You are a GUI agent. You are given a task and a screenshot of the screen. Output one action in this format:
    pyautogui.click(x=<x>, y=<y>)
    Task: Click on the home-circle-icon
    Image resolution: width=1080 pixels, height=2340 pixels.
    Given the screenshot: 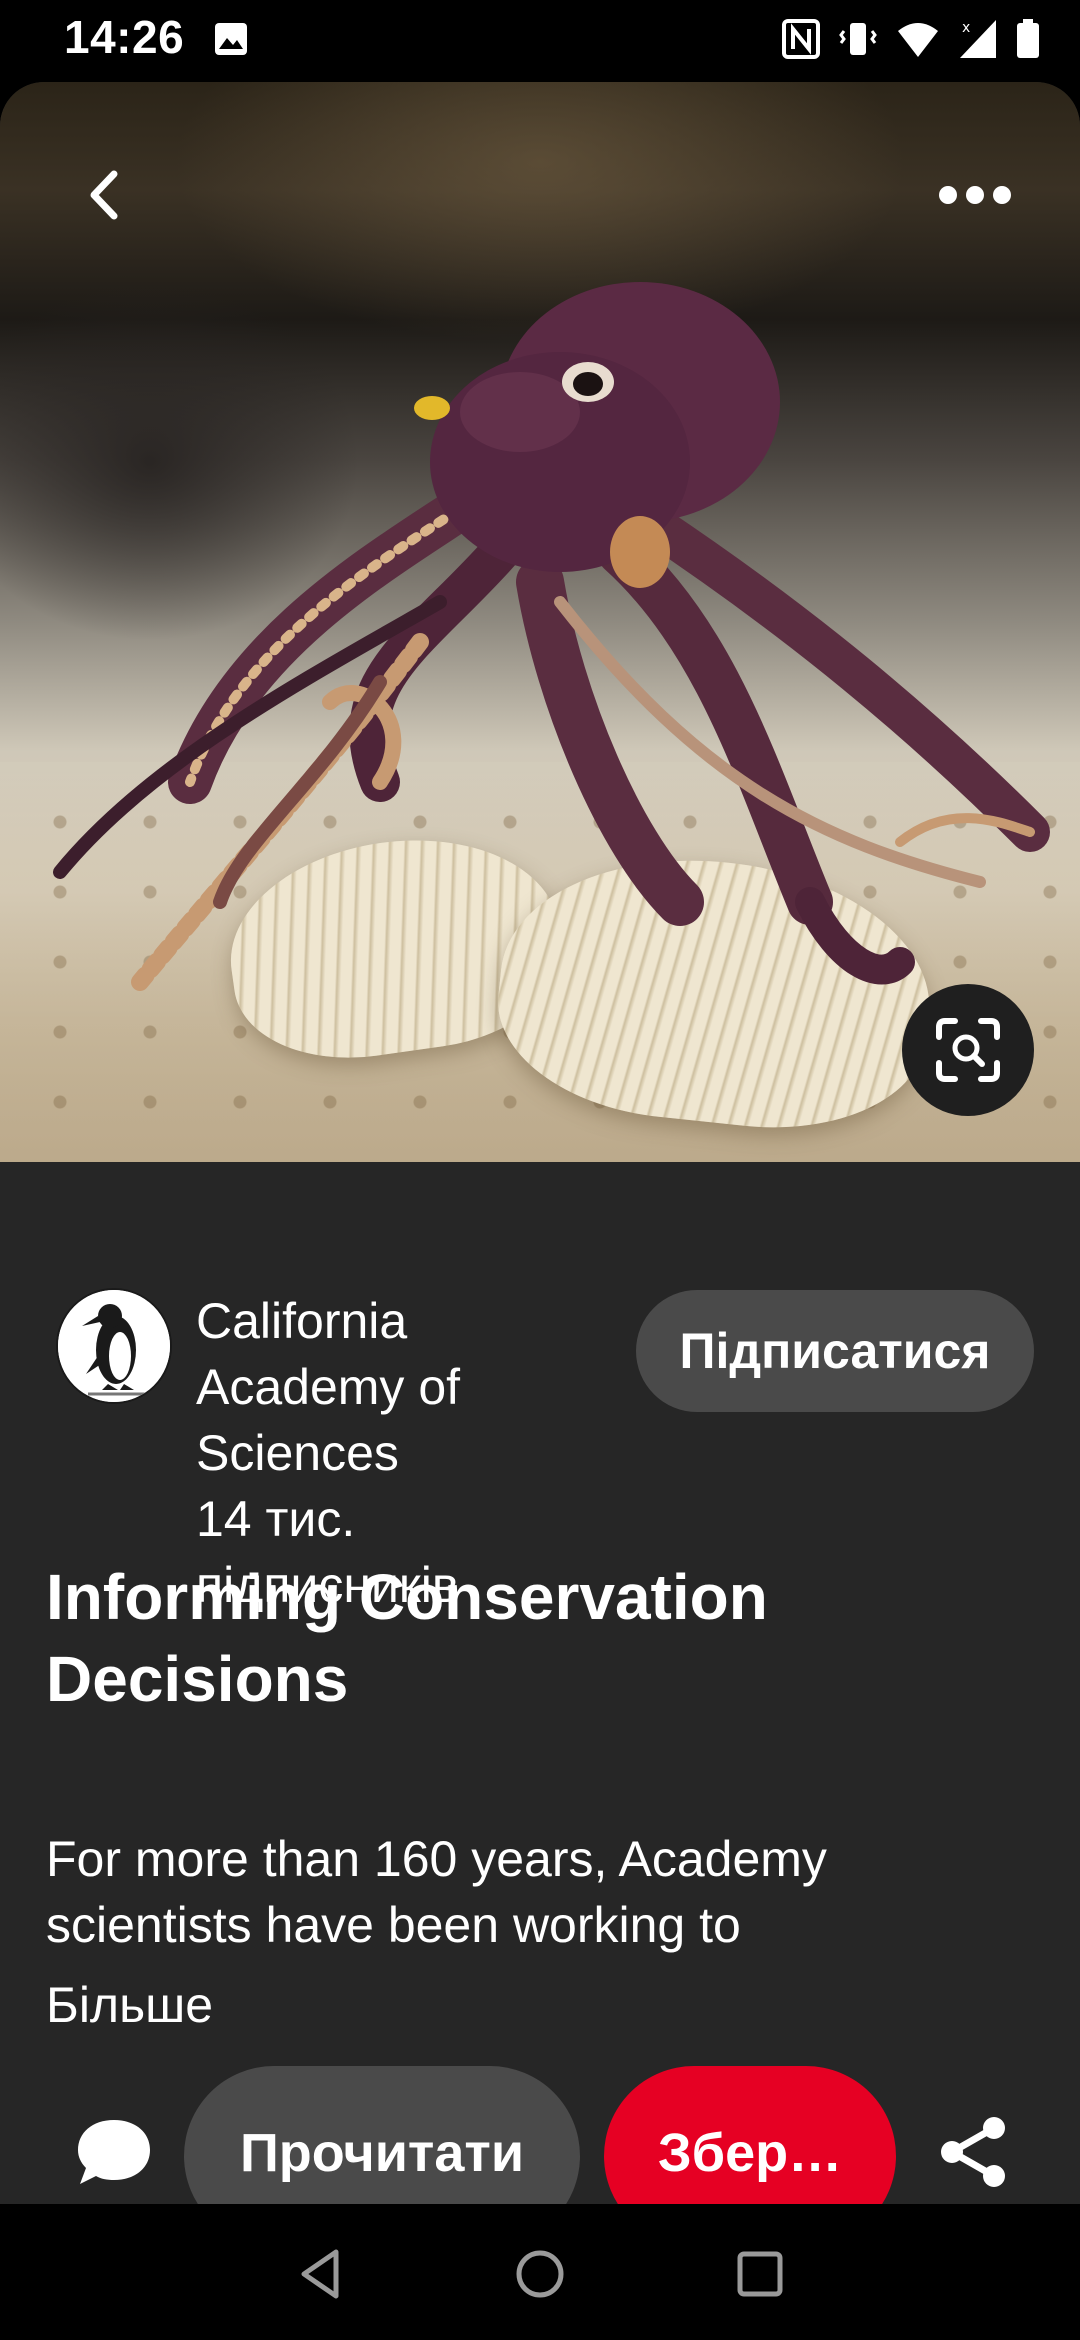 What is the action you would take?
    pyautogui.click(x=540, y=2274)
    